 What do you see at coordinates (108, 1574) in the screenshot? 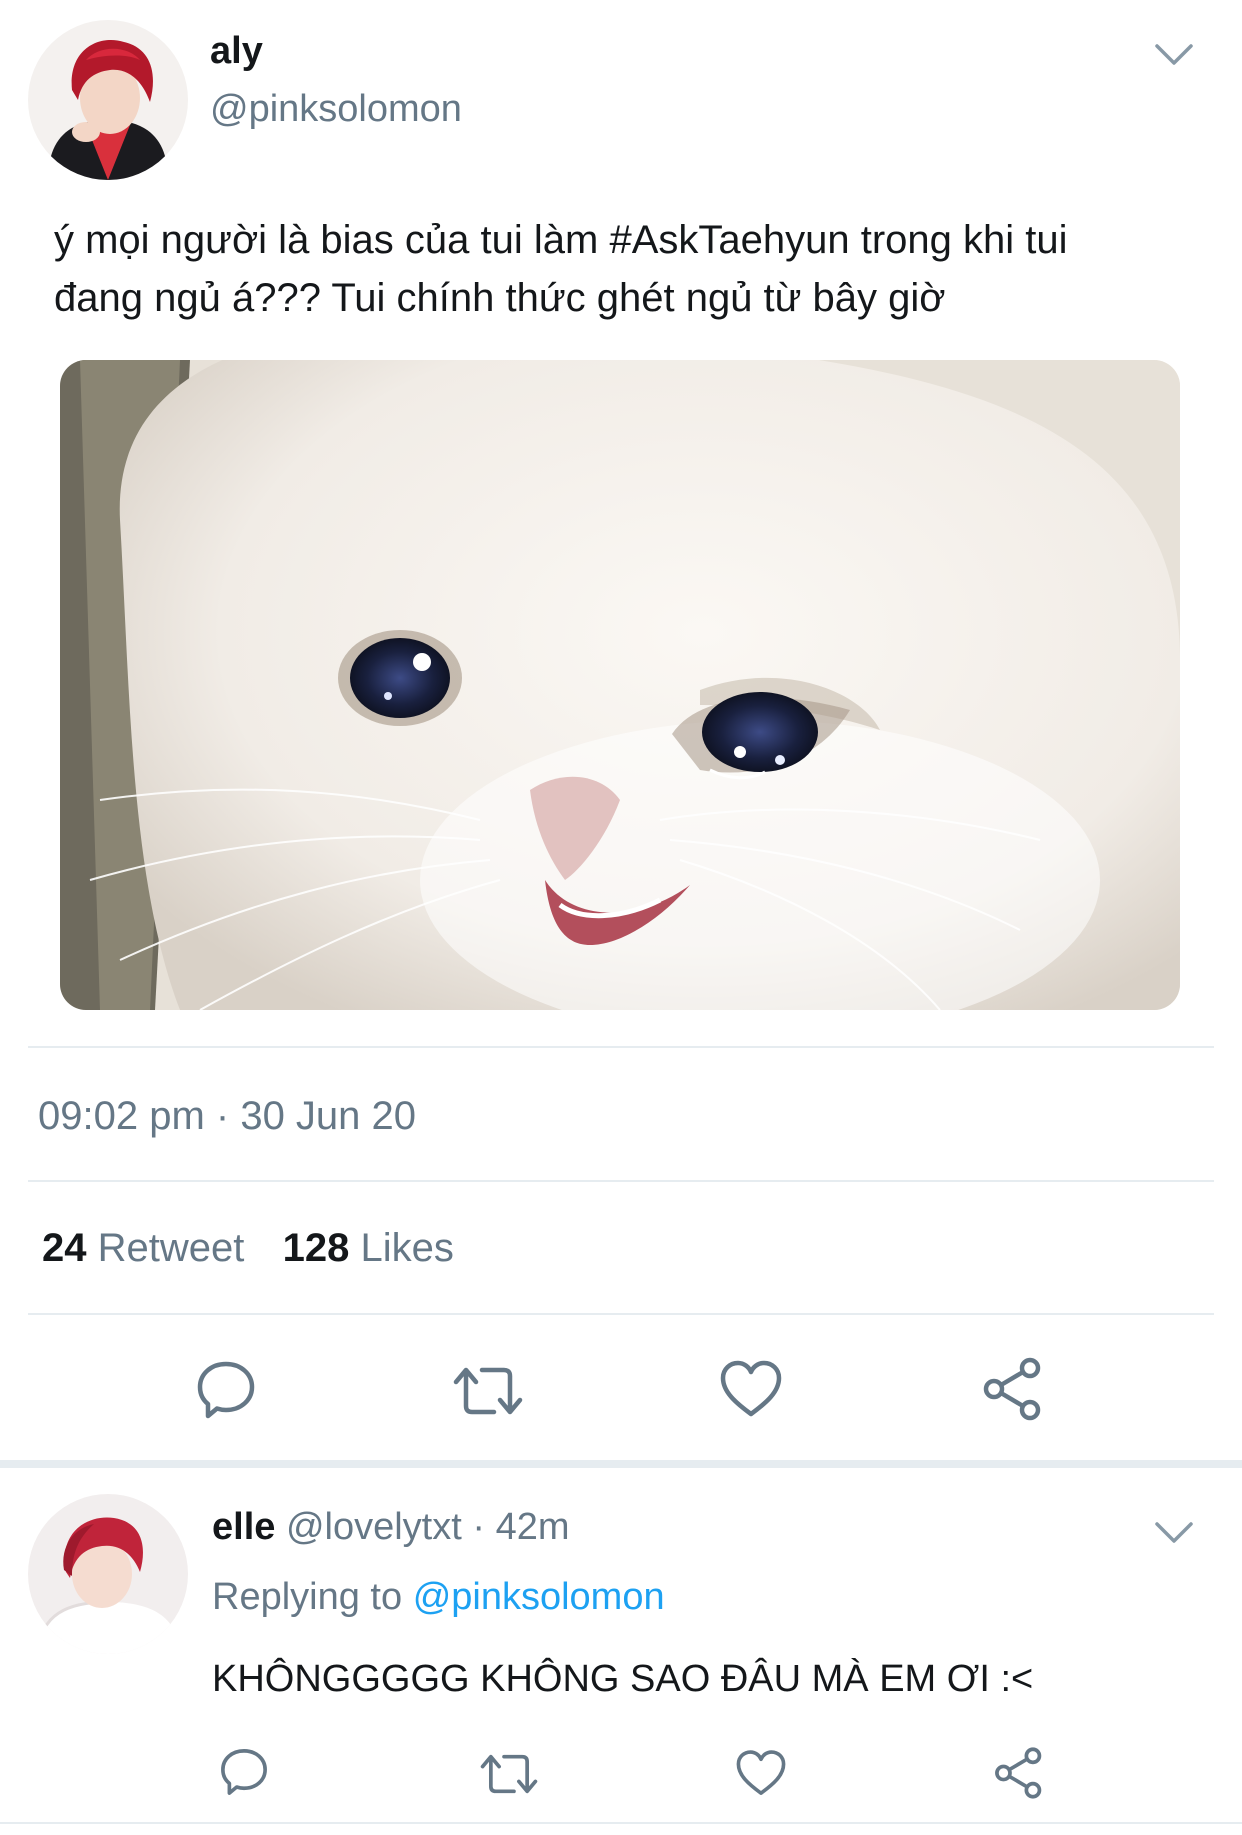
I see `reply-author-avatar` at bounding box center [108, 1574].